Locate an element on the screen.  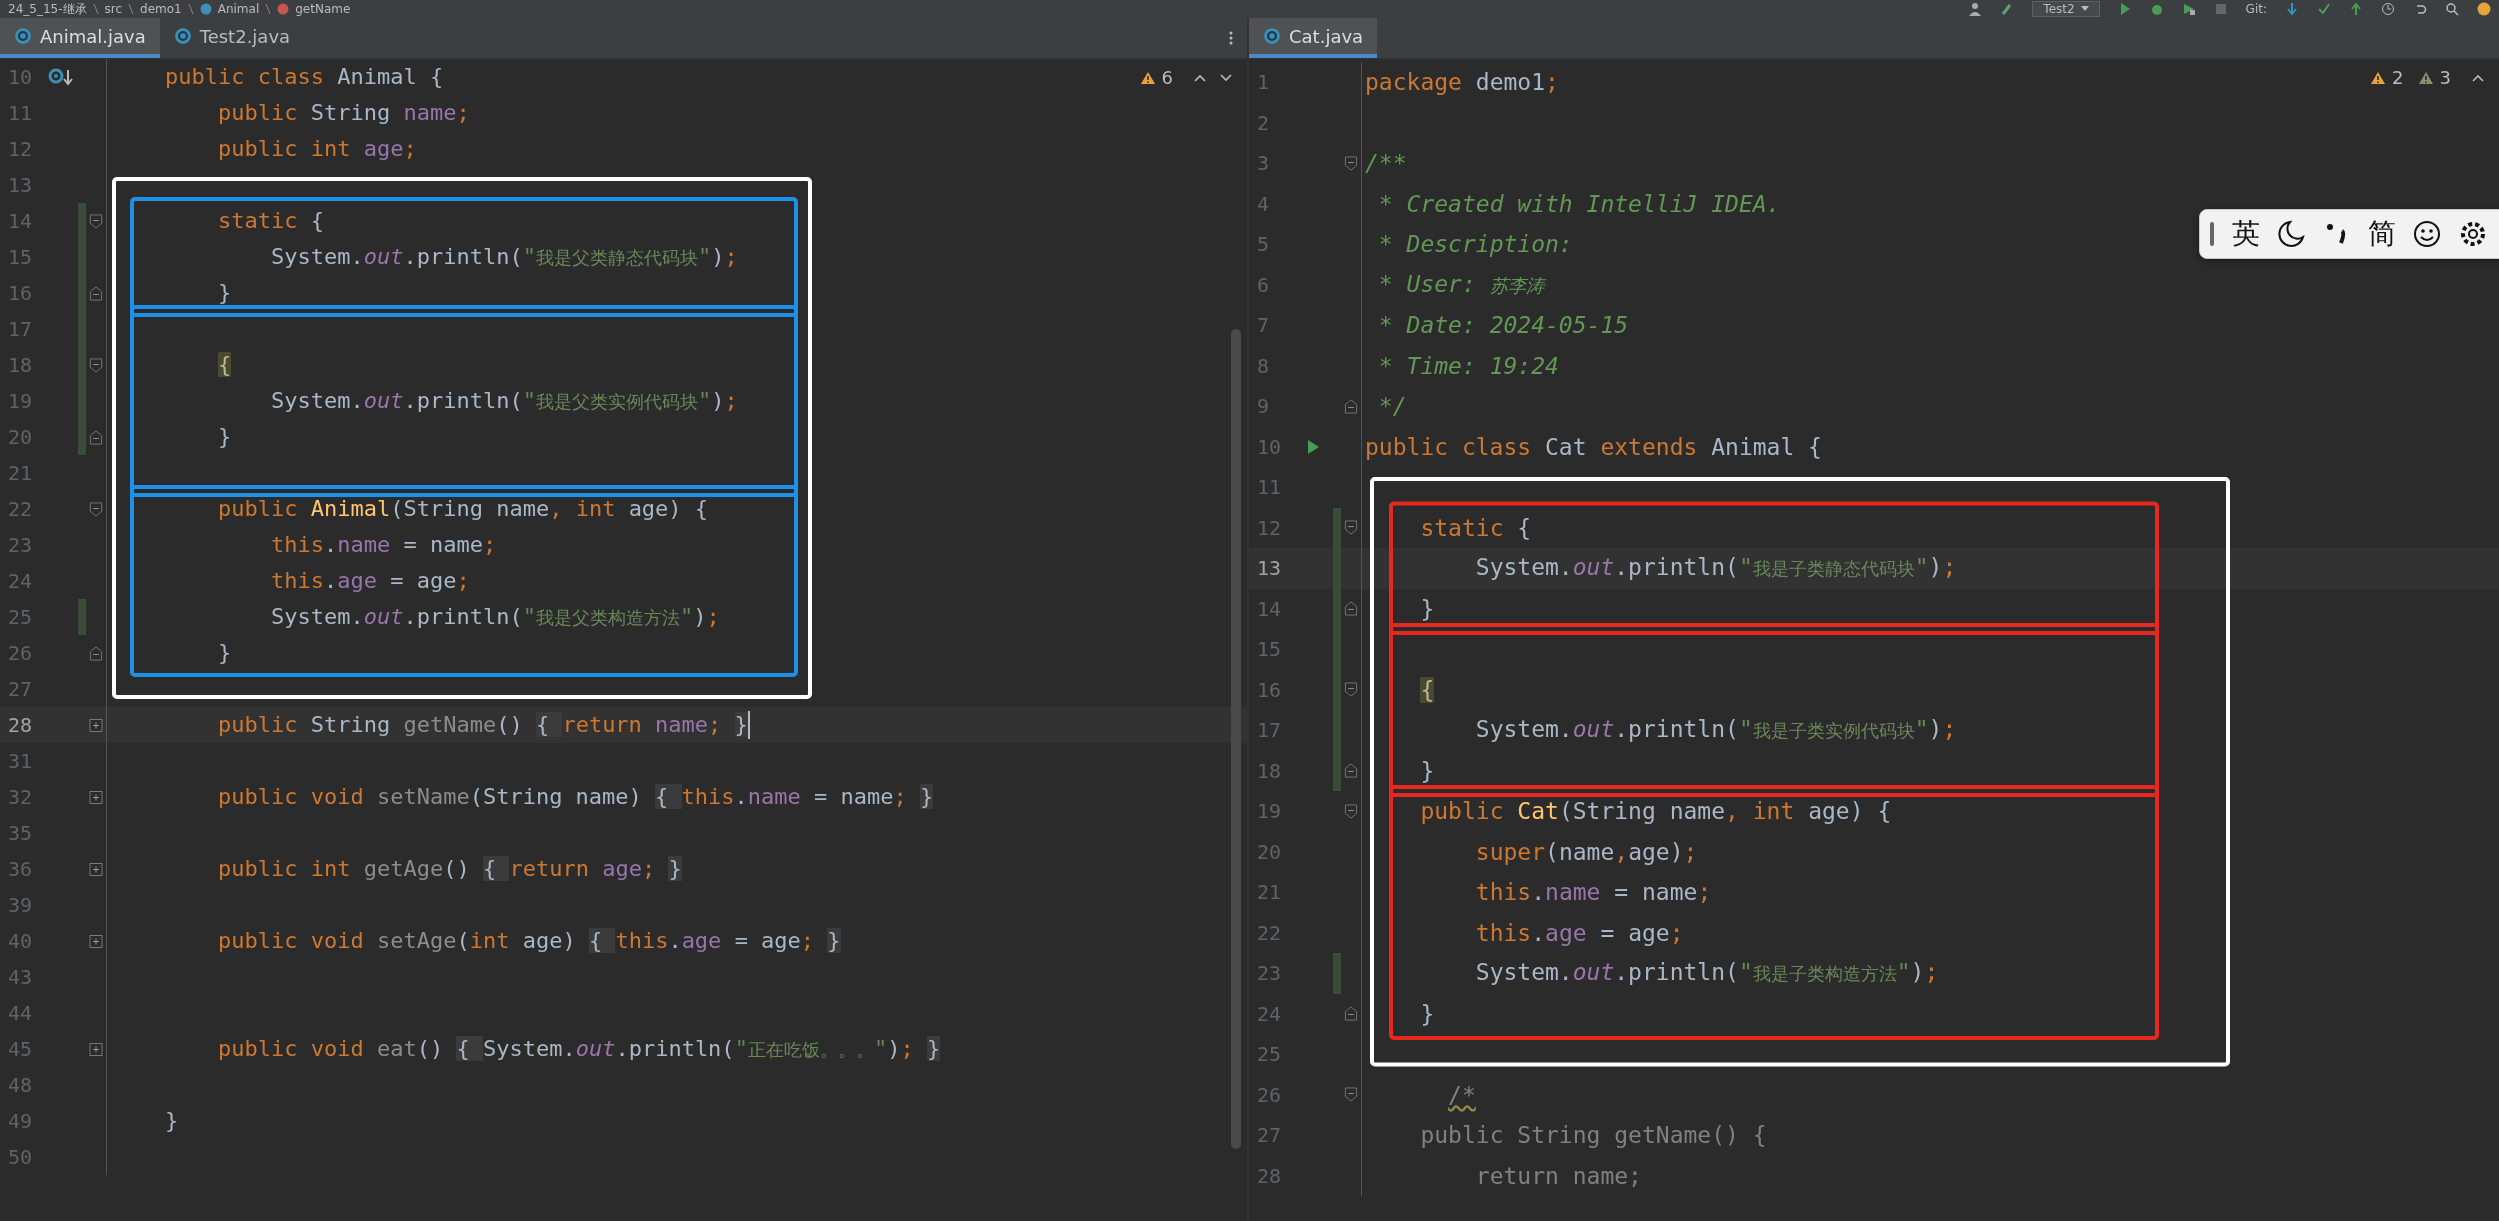
line-number: 6 is located at coordinates (1263, 285).